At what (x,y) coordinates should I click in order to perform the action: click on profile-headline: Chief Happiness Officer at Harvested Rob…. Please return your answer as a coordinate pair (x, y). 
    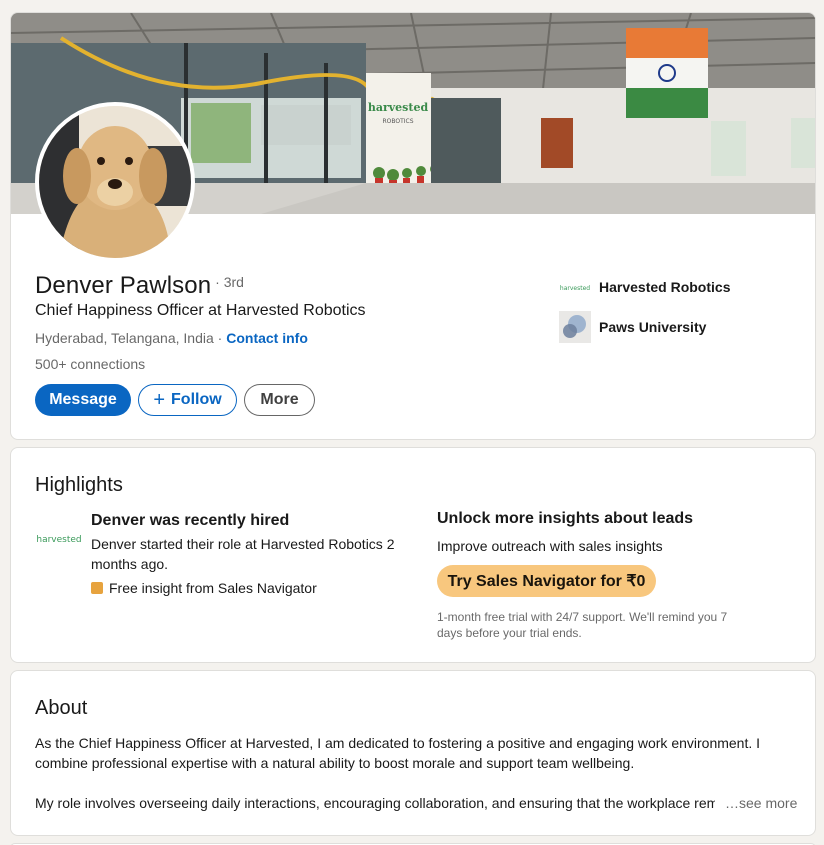
    Looking at the image, I should click on (200, 310).